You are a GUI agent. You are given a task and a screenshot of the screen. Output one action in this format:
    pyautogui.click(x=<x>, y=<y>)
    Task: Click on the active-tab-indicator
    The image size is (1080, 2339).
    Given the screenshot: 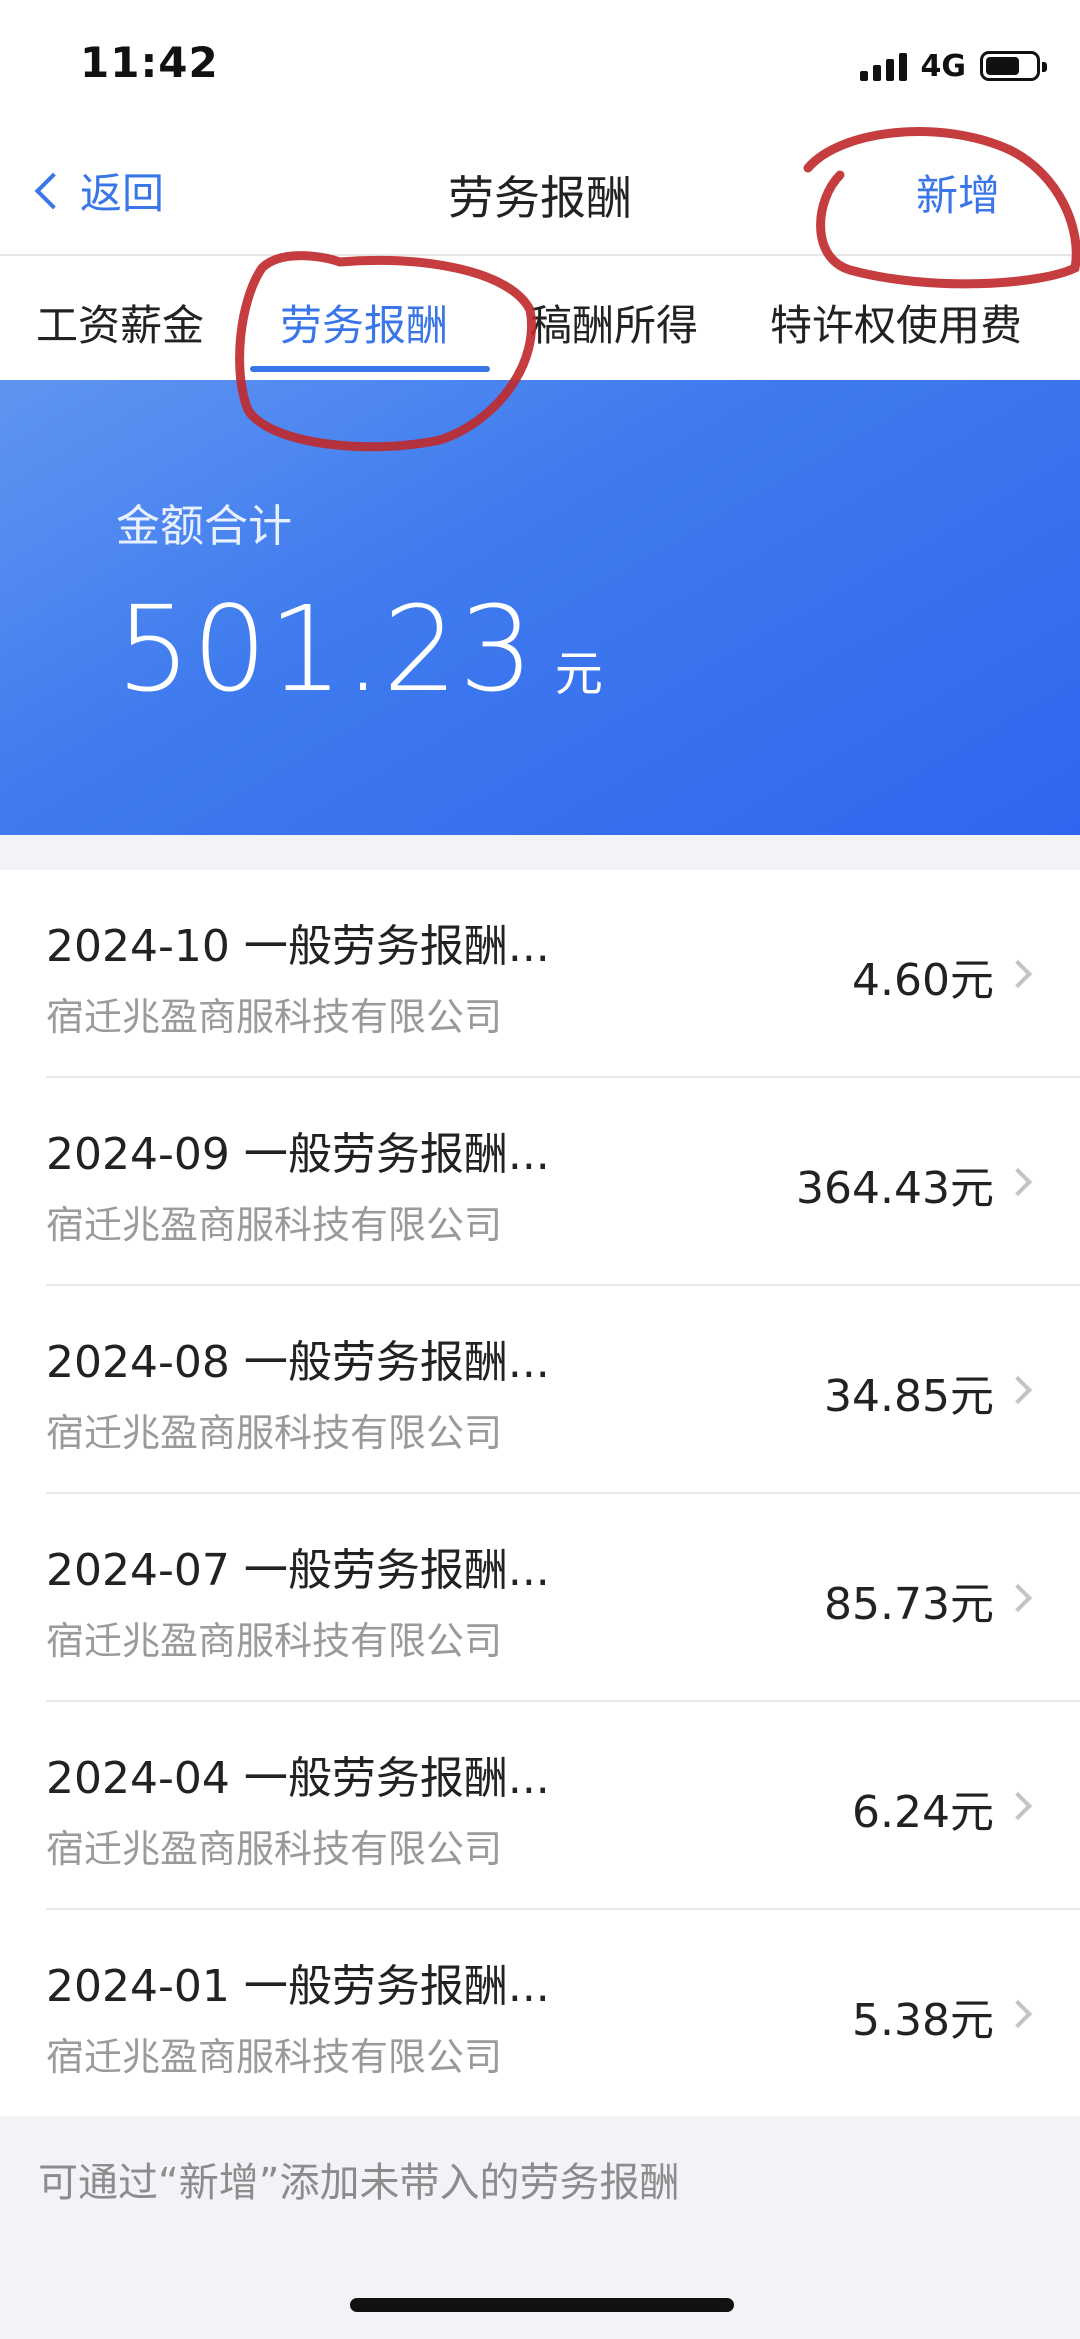 What is the action you would take?
    pyautogui.click(x=370, y=369)
    